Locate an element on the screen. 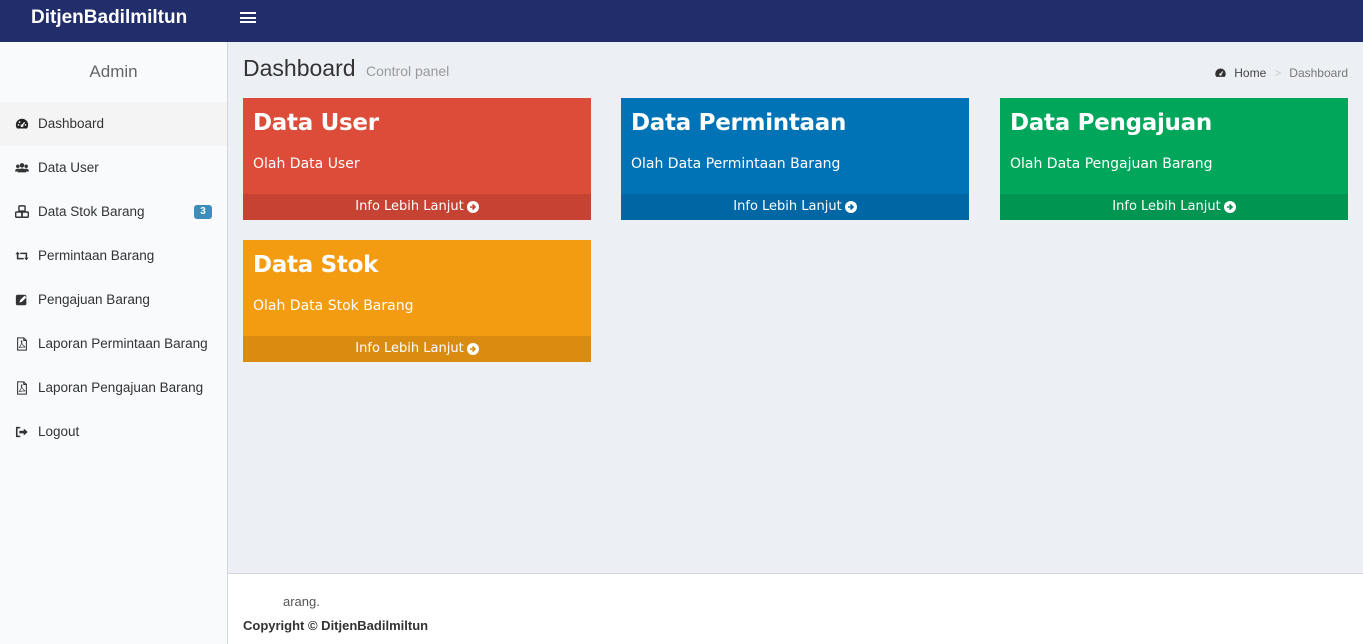 This screenshot has height=644, width=1363. box-title: Data Pengajuan is located at coordinates (1111, 123).